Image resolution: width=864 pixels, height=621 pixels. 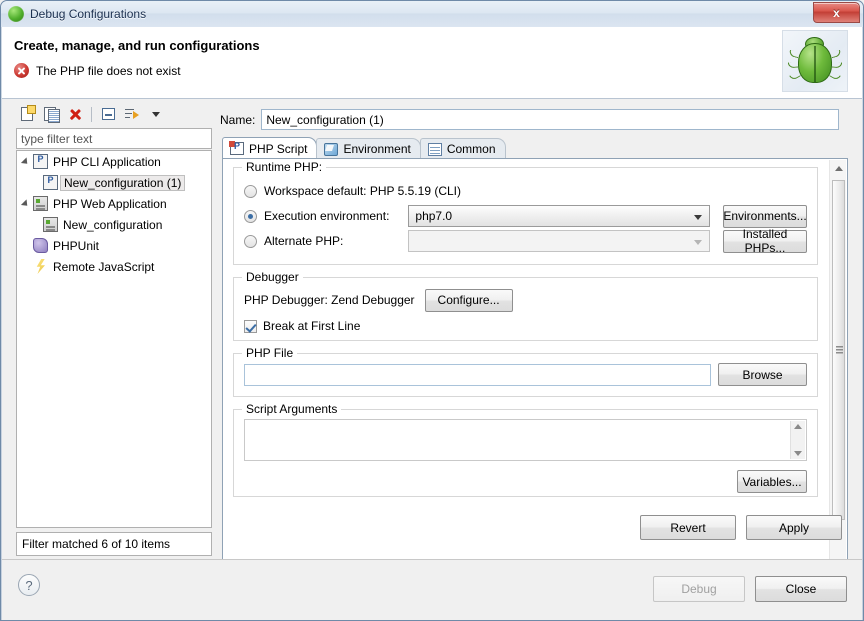 What do you see at coordinates (434, 149) in the screenshot?
I see `common-icon` at bounding box center [434, 149].